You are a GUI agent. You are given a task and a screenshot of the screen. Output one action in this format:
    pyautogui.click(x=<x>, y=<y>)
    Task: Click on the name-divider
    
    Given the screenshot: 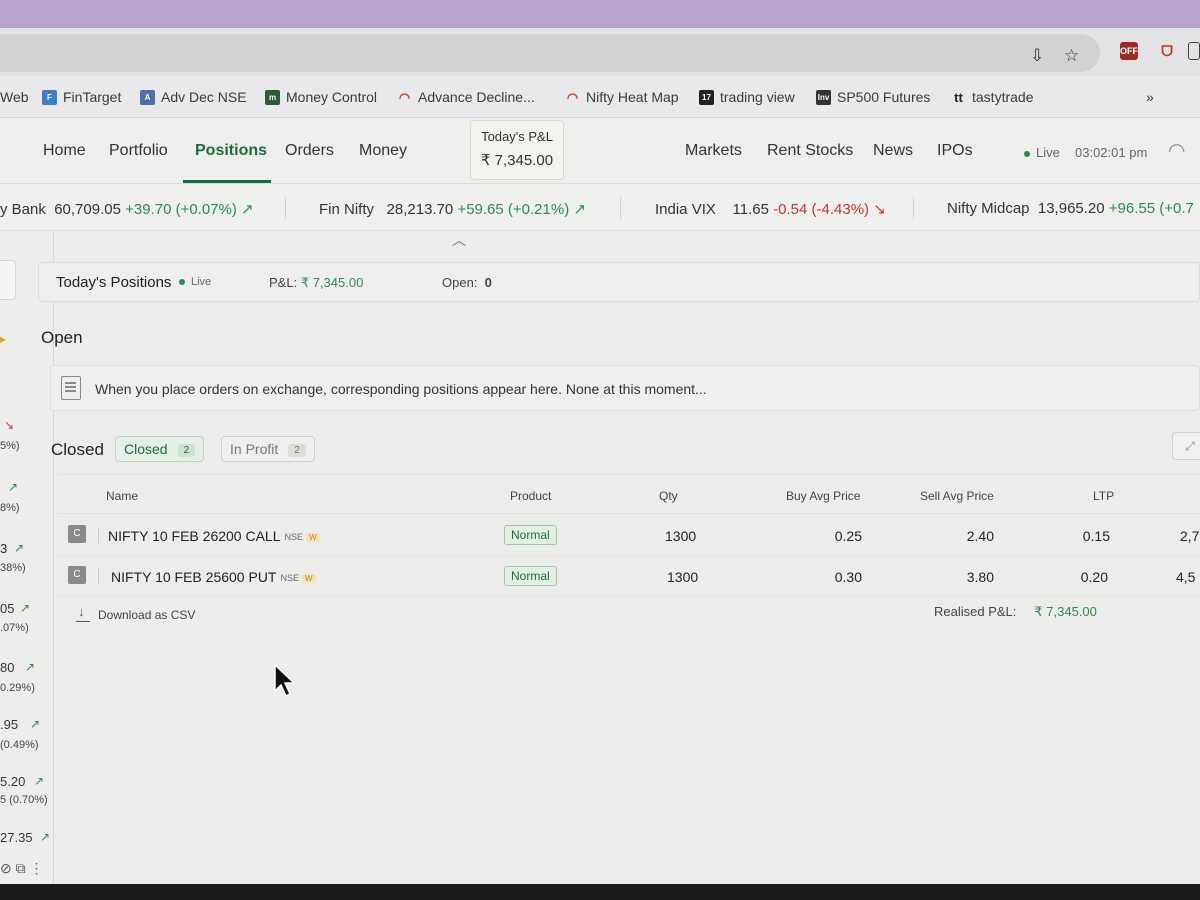 What is the action you would take?
    pyautogui.click(x=98, y=576)
    